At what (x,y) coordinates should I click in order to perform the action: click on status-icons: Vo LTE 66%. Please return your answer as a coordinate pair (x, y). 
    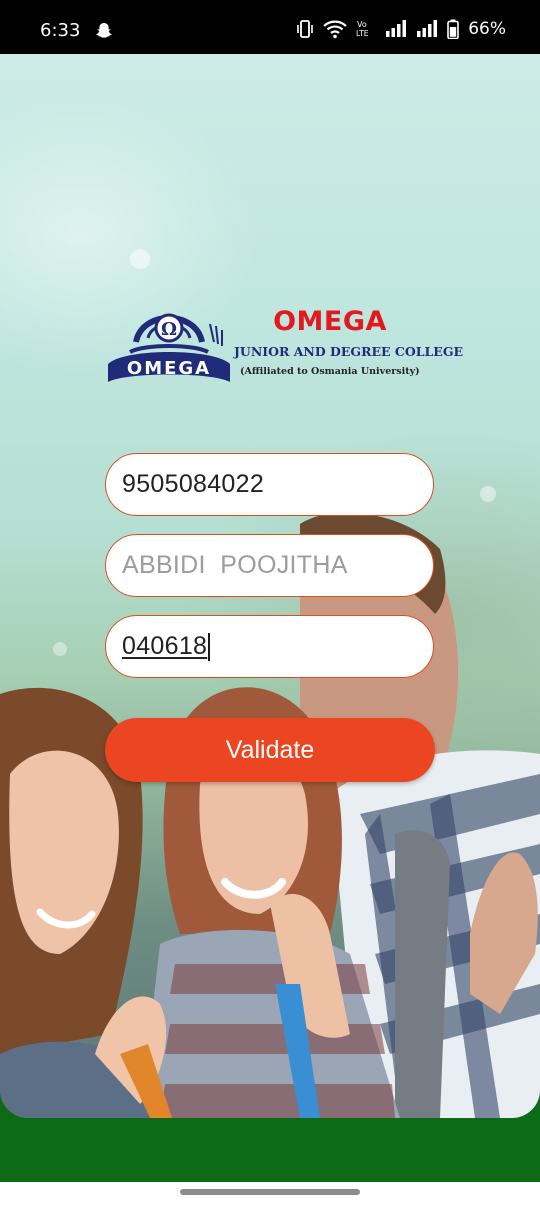
    Looking at the image, I should click on (401, 29).